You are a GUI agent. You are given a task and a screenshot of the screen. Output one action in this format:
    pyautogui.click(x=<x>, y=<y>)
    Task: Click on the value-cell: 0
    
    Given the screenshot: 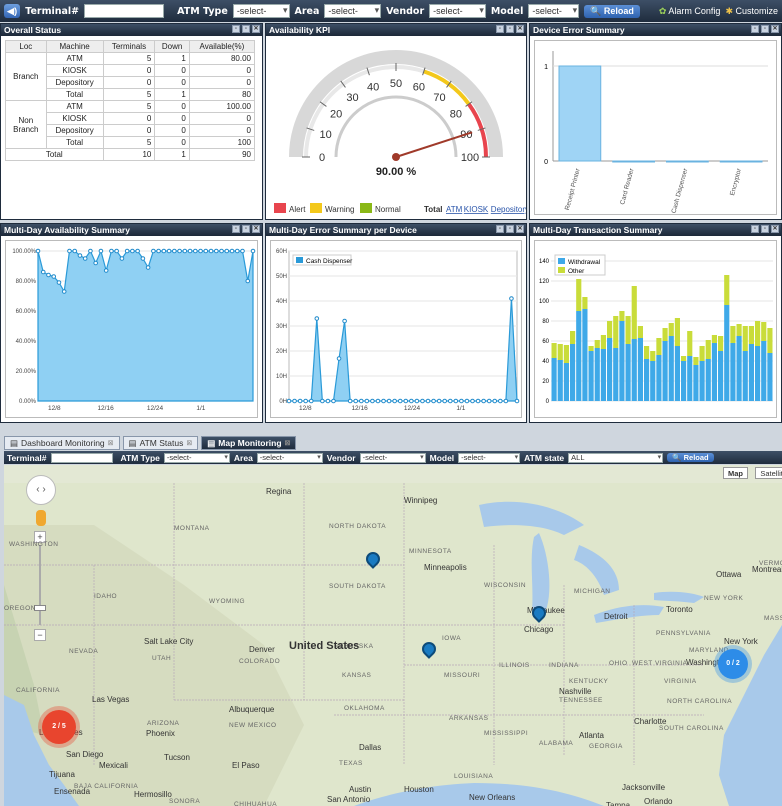 What is the action you would take?
    pyautogui.click(x=172, y=118)
    